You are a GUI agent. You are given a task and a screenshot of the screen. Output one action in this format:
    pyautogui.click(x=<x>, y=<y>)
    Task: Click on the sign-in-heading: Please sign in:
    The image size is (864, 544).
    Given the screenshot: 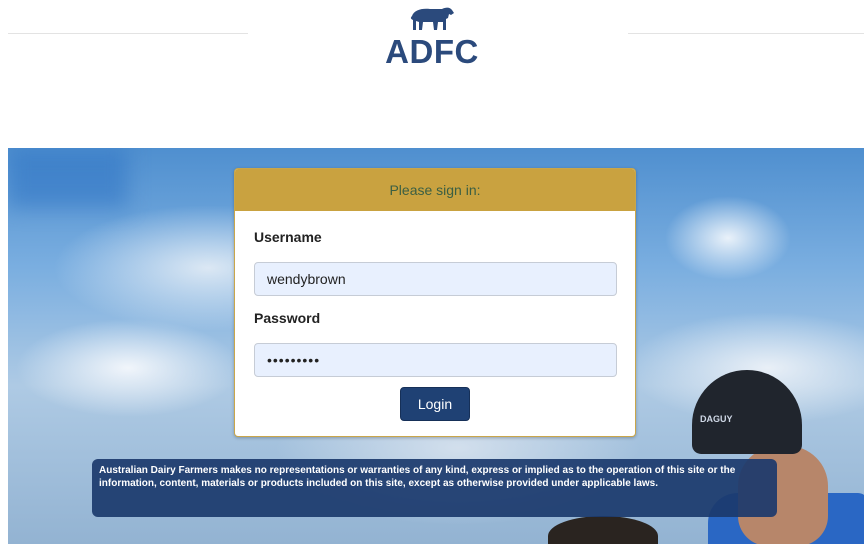 What is the action you would take?
    pyautogui.click(x=435, y=190)
    